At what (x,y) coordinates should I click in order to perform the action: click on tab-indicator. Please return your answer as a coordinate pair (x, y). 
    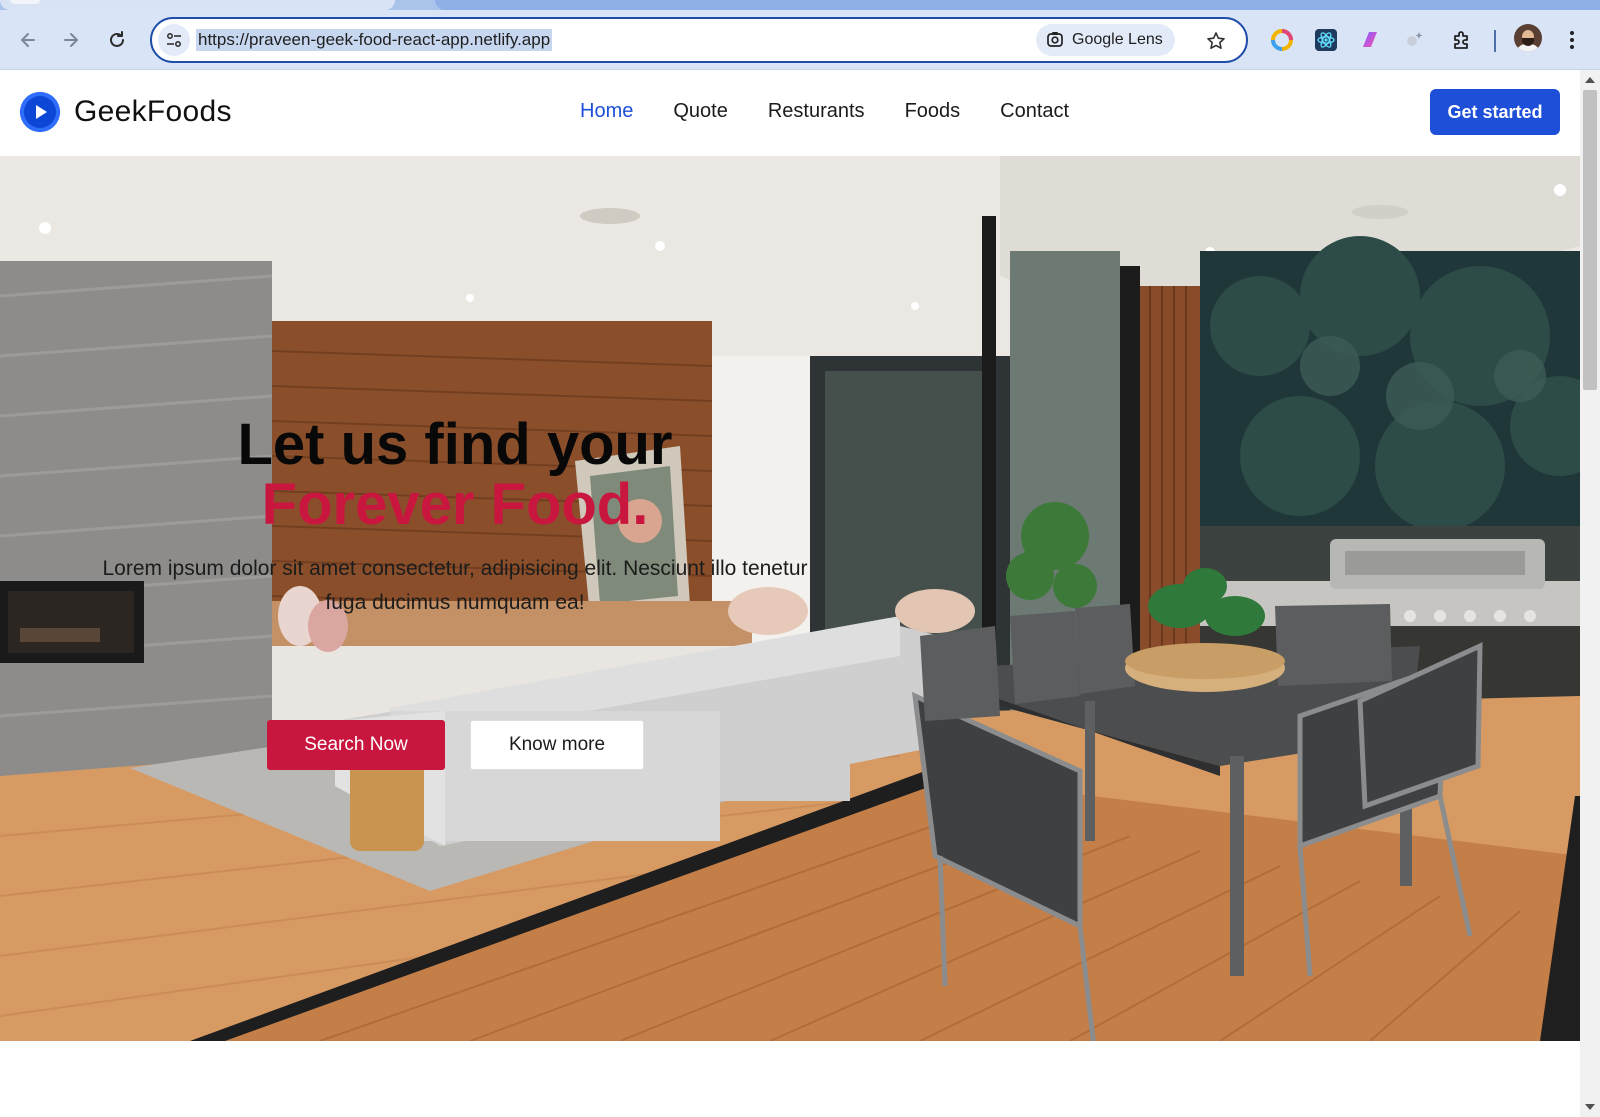
    Looking at the image, I should click on (25, 2).